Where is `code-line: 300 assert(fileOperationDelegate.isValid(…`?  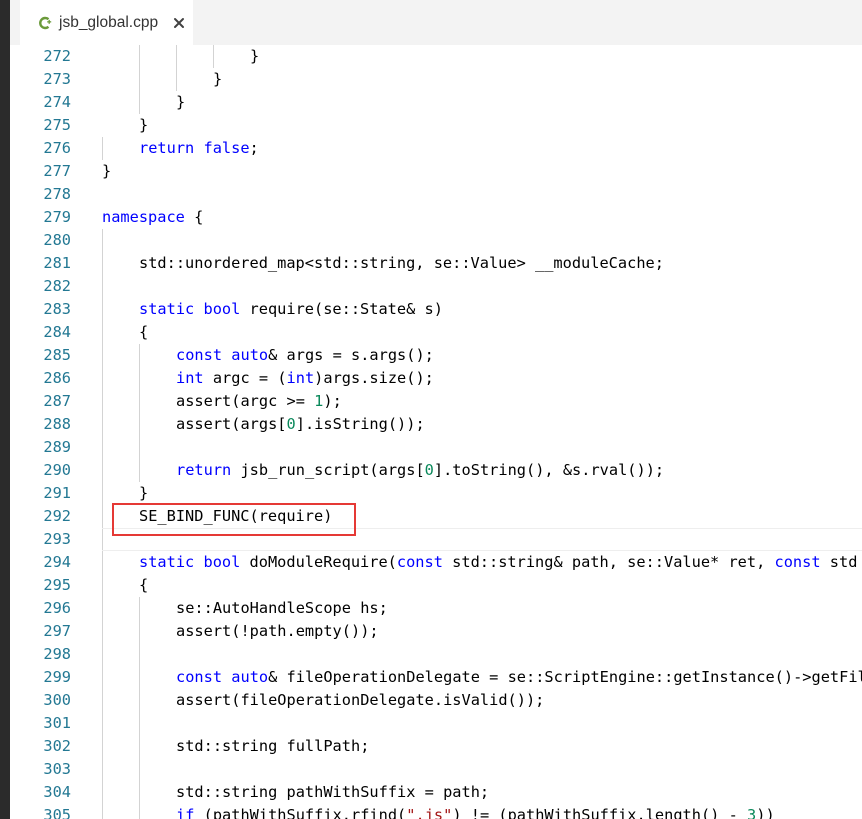 code-line: 300 assert(fileOperationDelegate.isValid(… is located at coordinates (436, 700).